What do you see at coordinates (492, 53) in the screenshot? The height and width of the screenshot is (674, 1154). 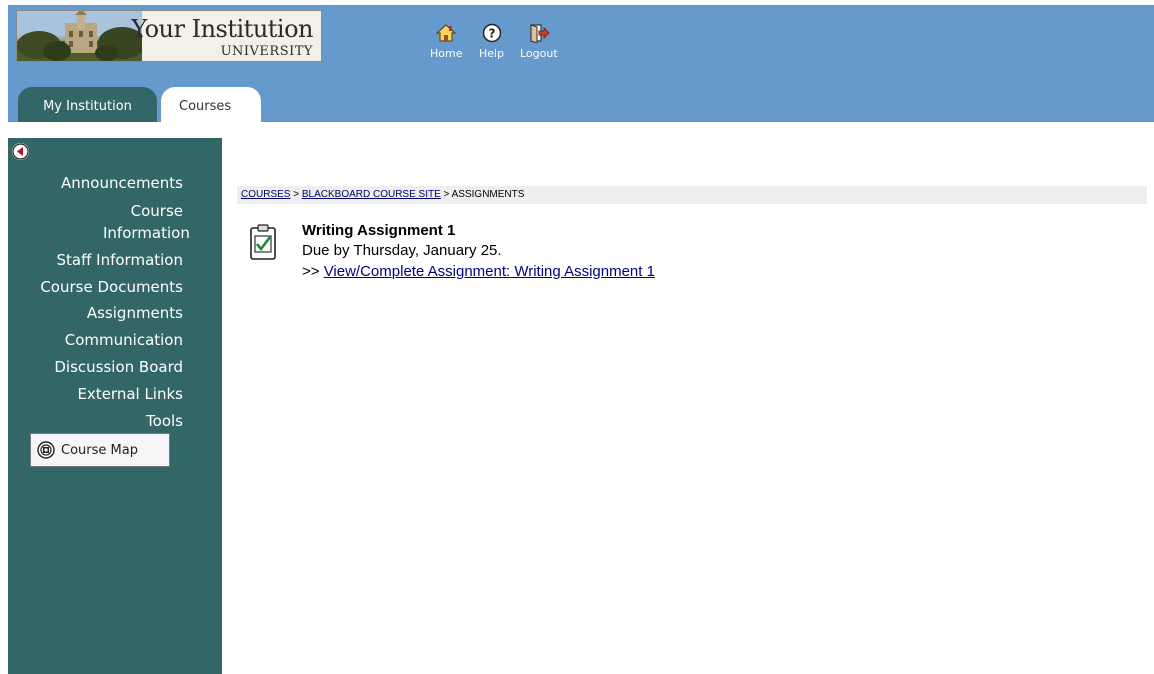 I see `help-label: Help` at bounding box center [492, 53].